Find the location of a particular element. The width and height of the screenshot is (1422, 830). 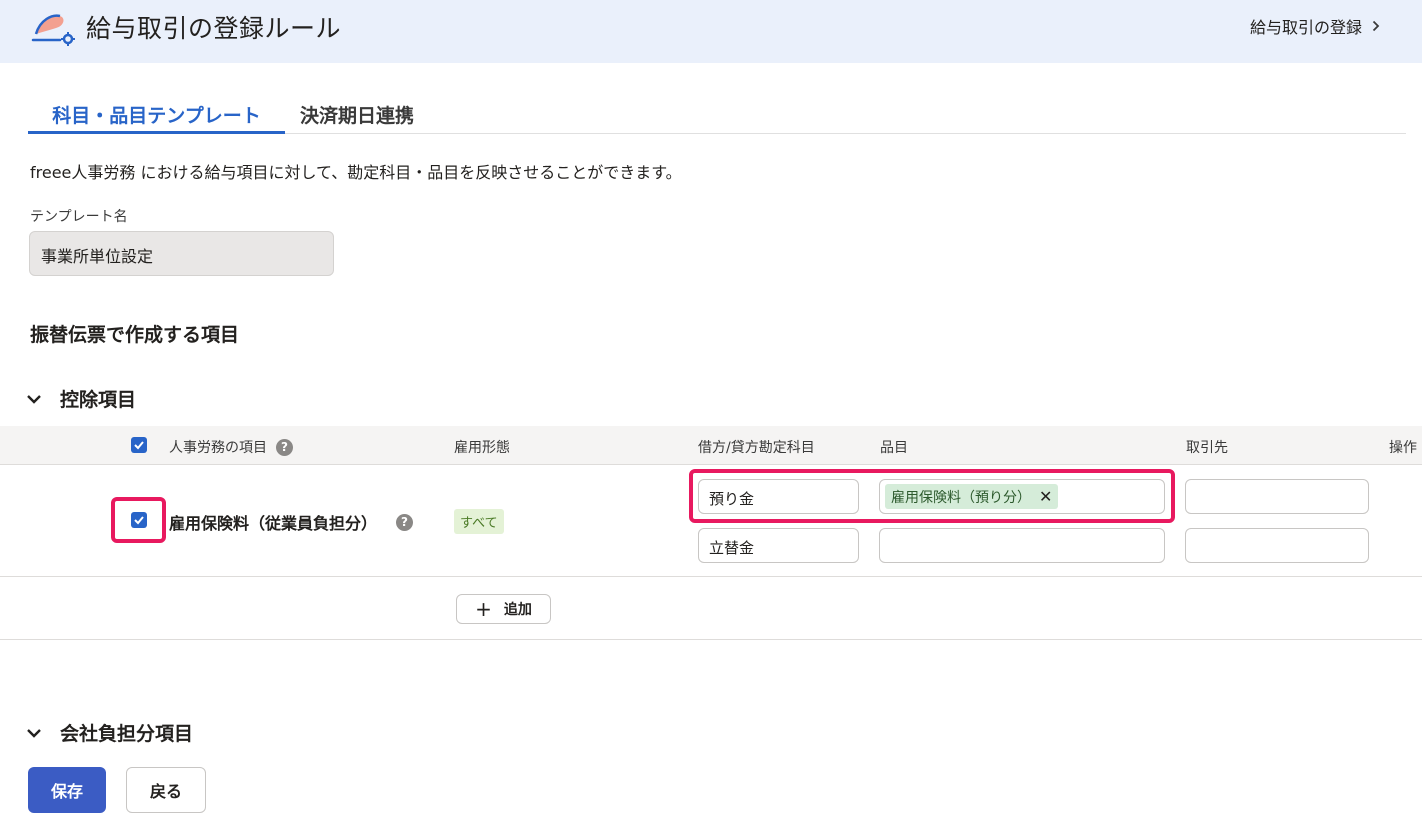

column-account: 借方/貸方勘定科目 is located at coordinates (756, 448).